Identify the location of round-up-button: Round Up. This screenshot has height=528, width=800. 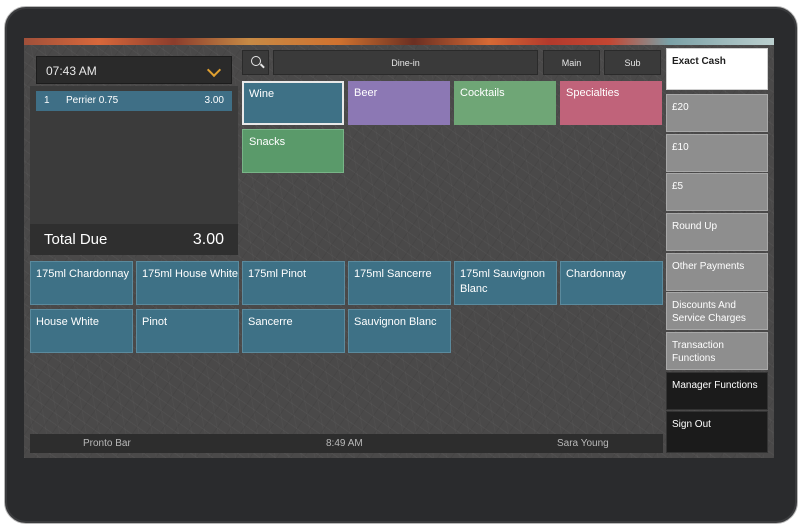
(717, 232).